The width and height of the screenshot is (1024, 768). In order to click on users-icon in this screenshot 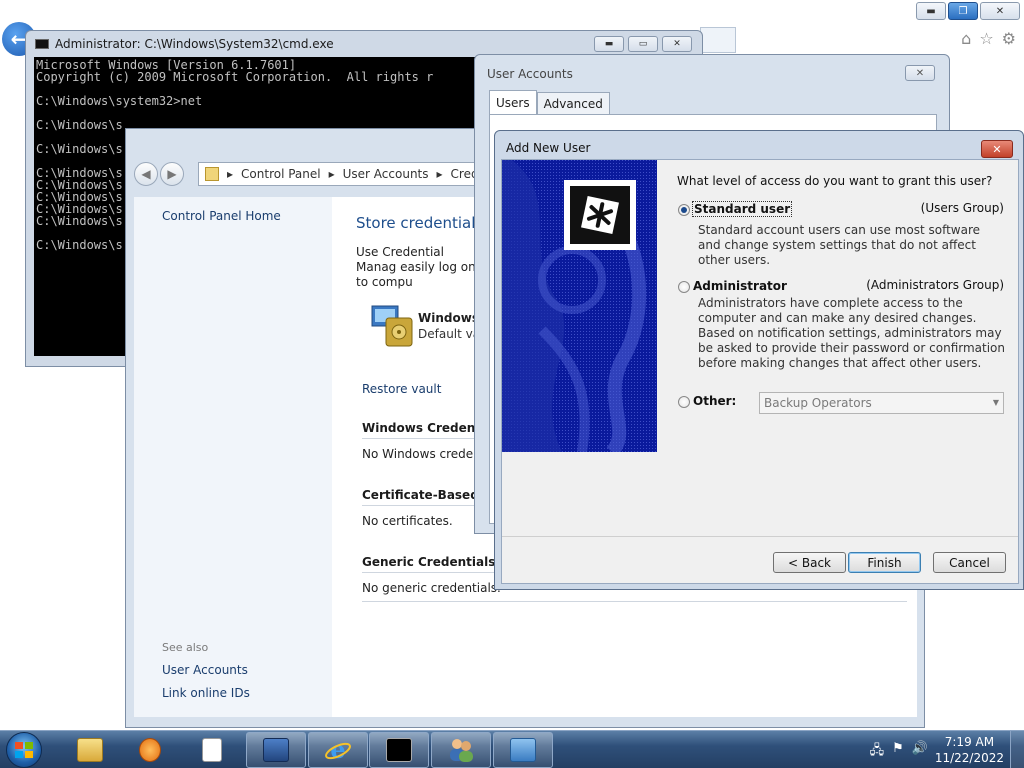, I will do `click(461, 750)`.